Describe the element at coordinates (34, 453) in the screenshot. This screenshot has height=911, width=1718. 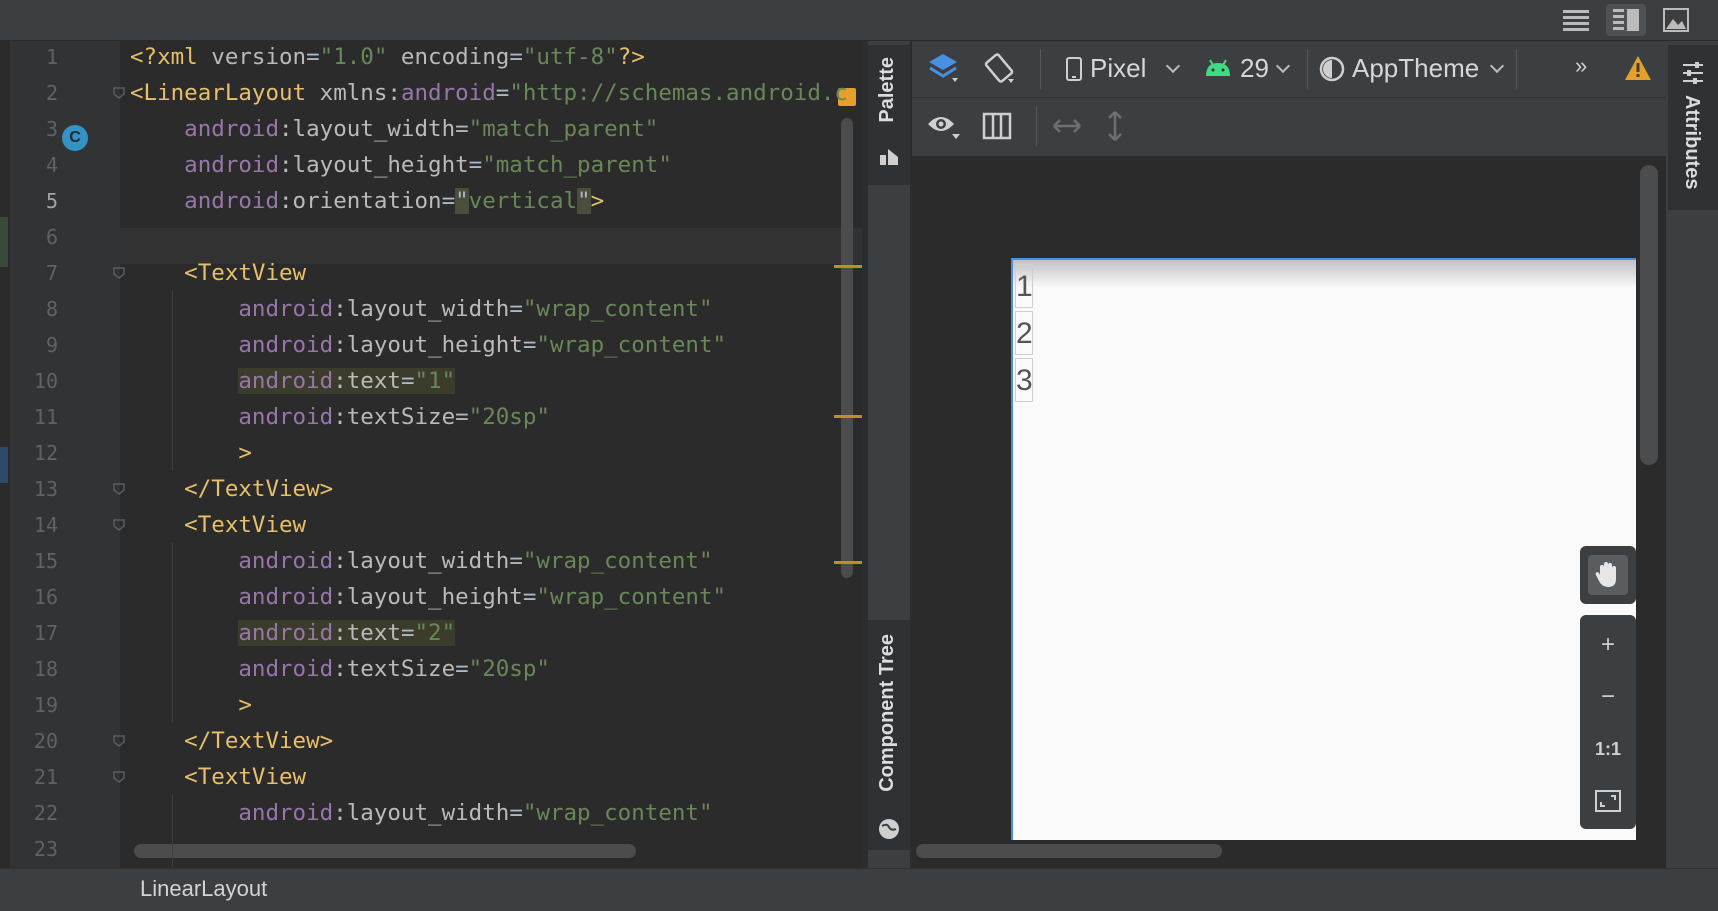
I see `line-number: 12` at that location.